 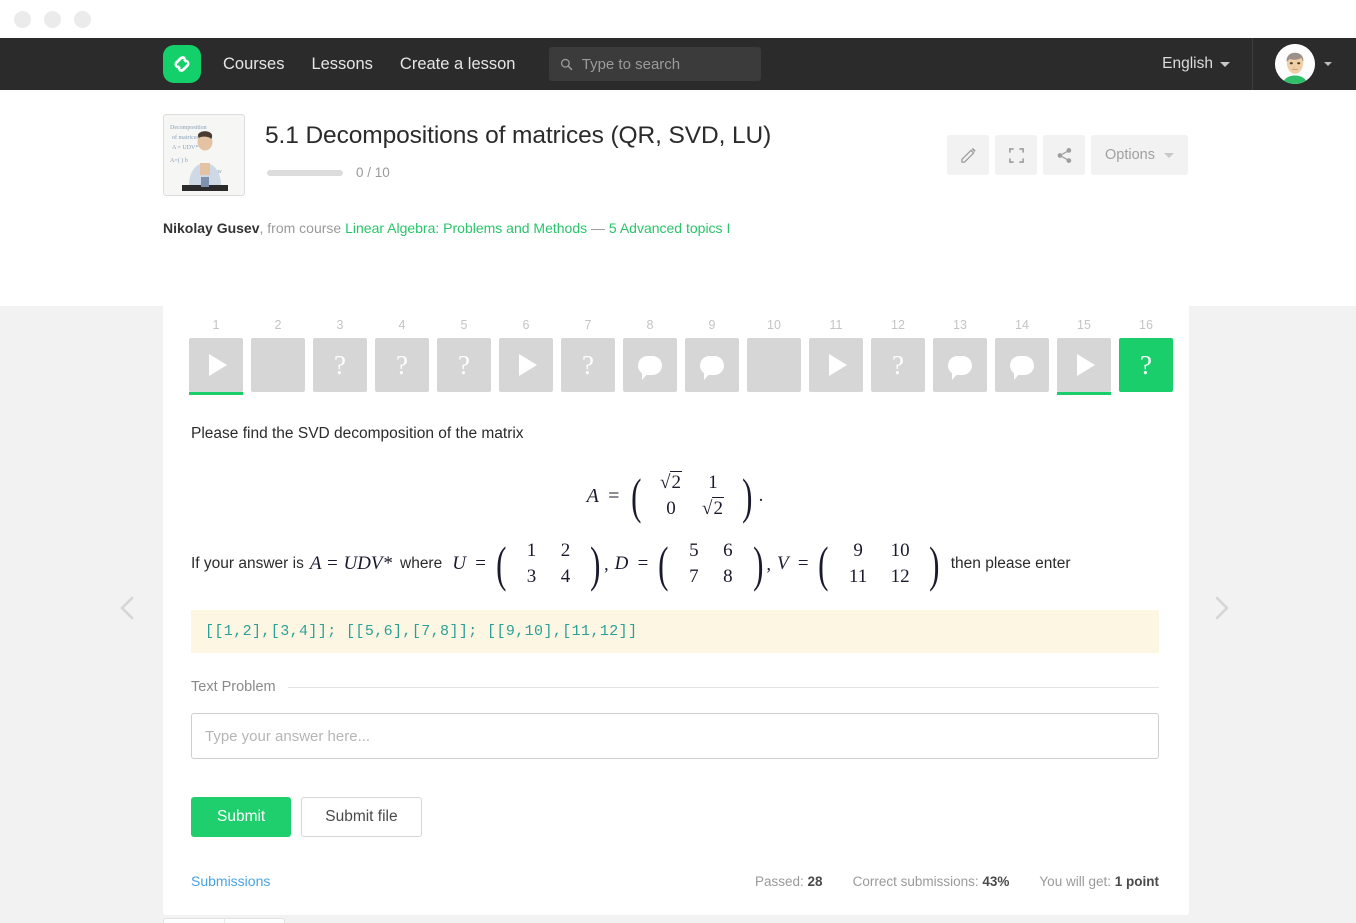 What do you see at coordinates (22, 19) in the screenshot?
I see `window-close-button` at bounding box center [22, 19].